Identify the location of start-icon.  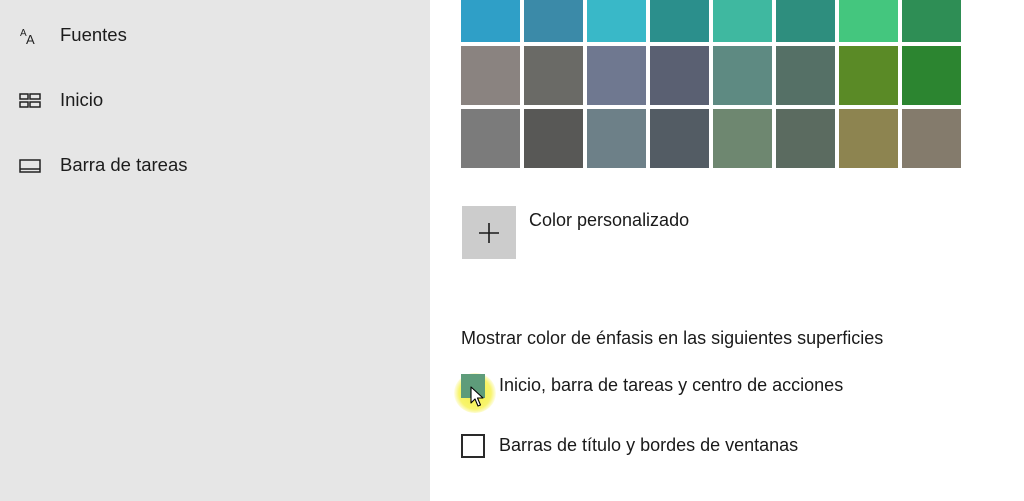
(30, 101).